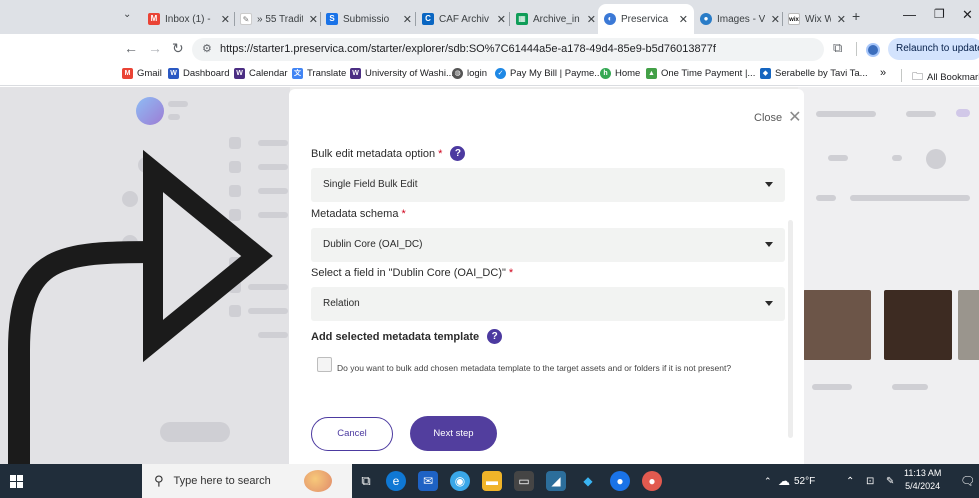 This screenshot has width=979, height=498. What do you see at coordinates (428, 481) in the screenshot?
I see `teams-icon: ✉` at bounding box center [428, 481].